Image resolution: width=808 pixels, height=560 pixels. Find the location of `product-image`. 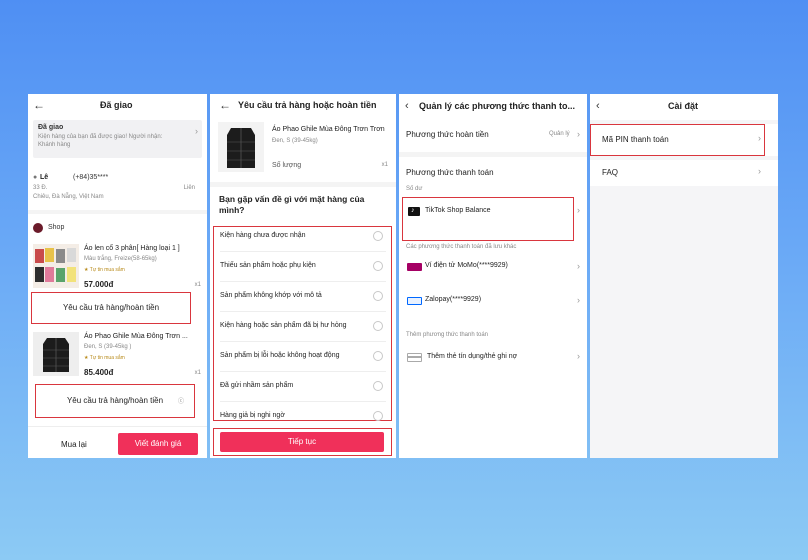

product-image is located at coordinates (241, 147).